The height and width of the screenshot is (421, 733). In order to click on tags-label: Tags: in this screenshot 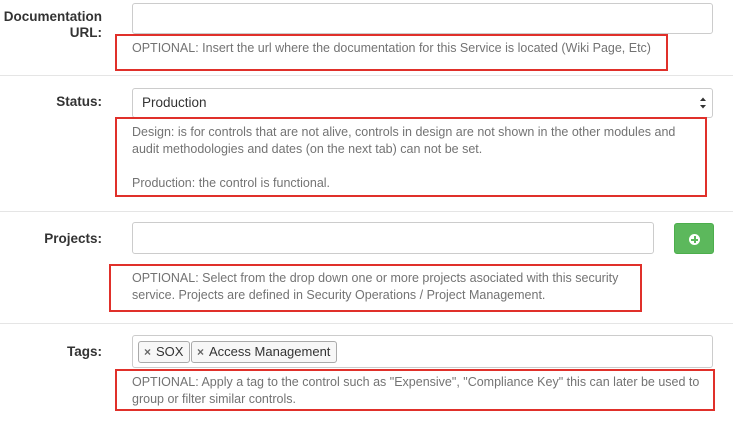, I will do `click(84, 351)`.